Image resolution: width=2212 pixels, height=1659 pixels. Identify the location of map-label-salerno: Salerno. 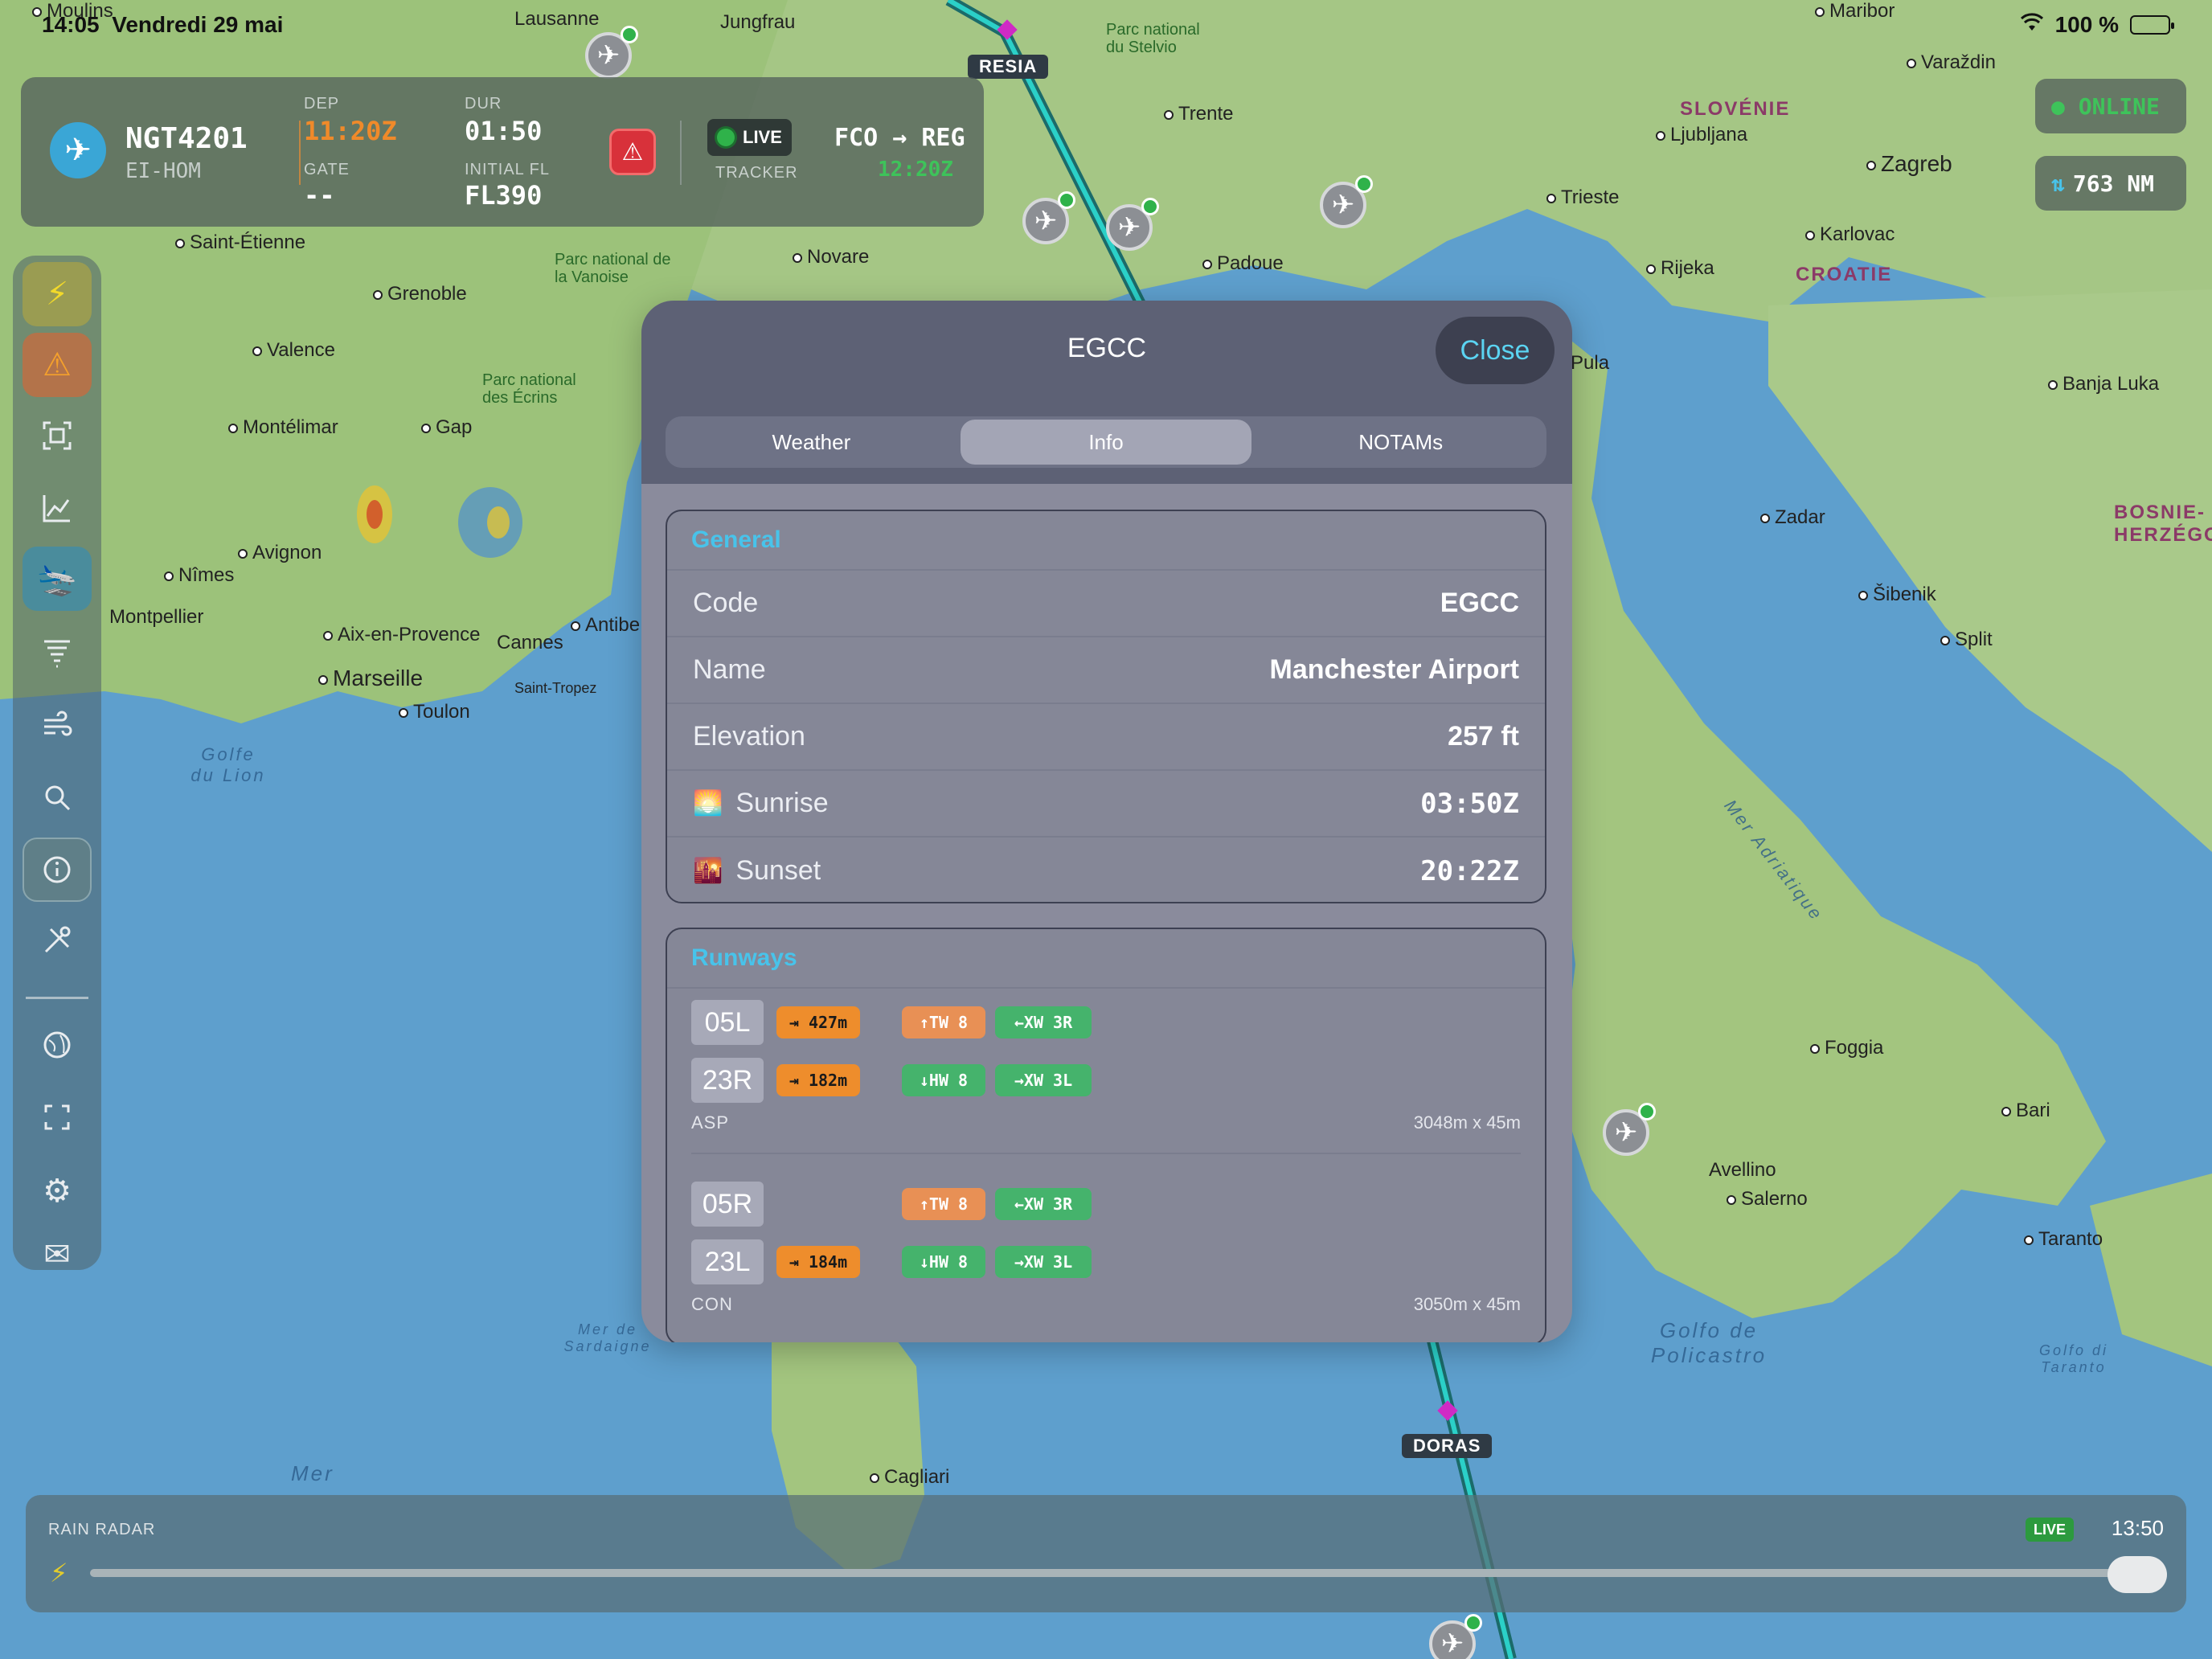
(1767, 1199).